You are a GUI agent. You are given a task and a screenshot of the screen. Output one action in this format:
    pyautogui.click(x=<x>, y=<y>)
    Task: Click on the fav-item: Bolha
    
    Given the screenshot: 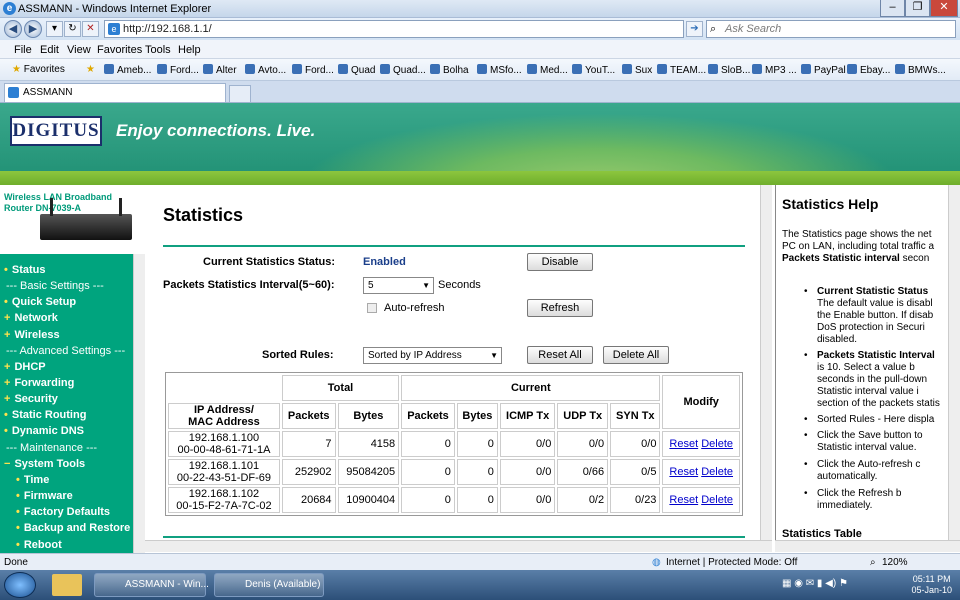 What is the action you would take?
    pyautogui.click(x=449, y=70)
    